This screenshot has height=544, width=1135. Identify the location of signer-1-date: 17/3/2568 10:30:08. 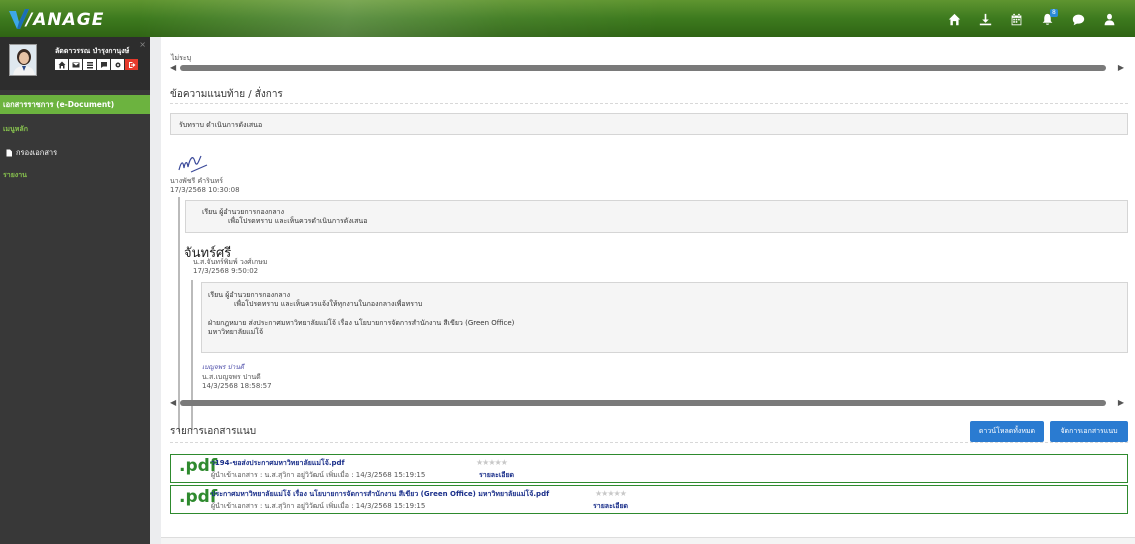
(205, 190).